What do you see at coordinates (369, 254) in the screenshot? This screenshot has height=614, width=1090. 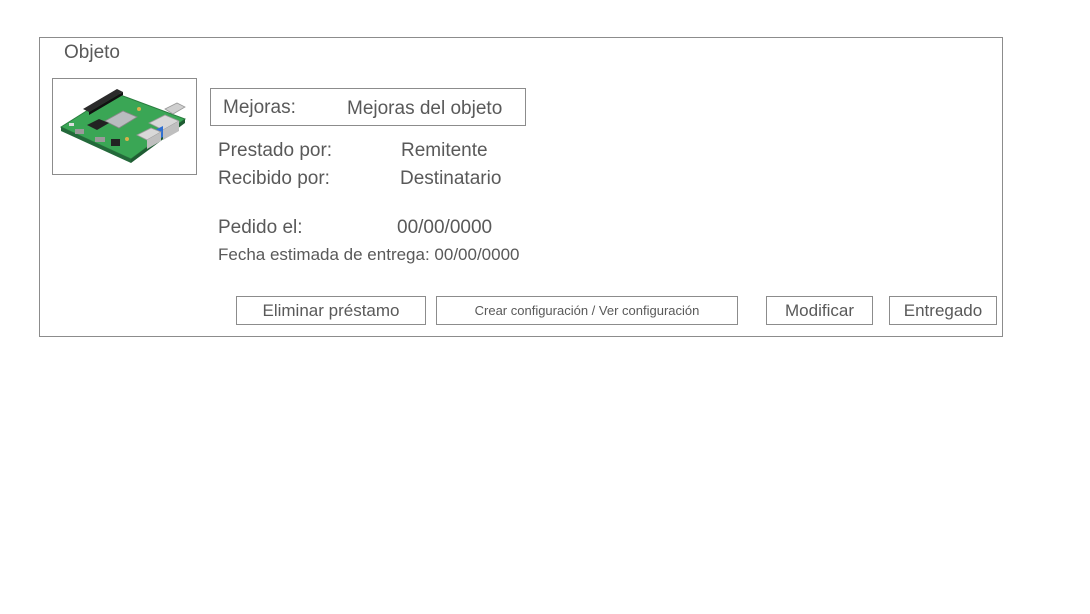 I see `fecha-estimada-text: Fecha estimada de entrega: 00/00/0000` at bounding box center [369, 254].